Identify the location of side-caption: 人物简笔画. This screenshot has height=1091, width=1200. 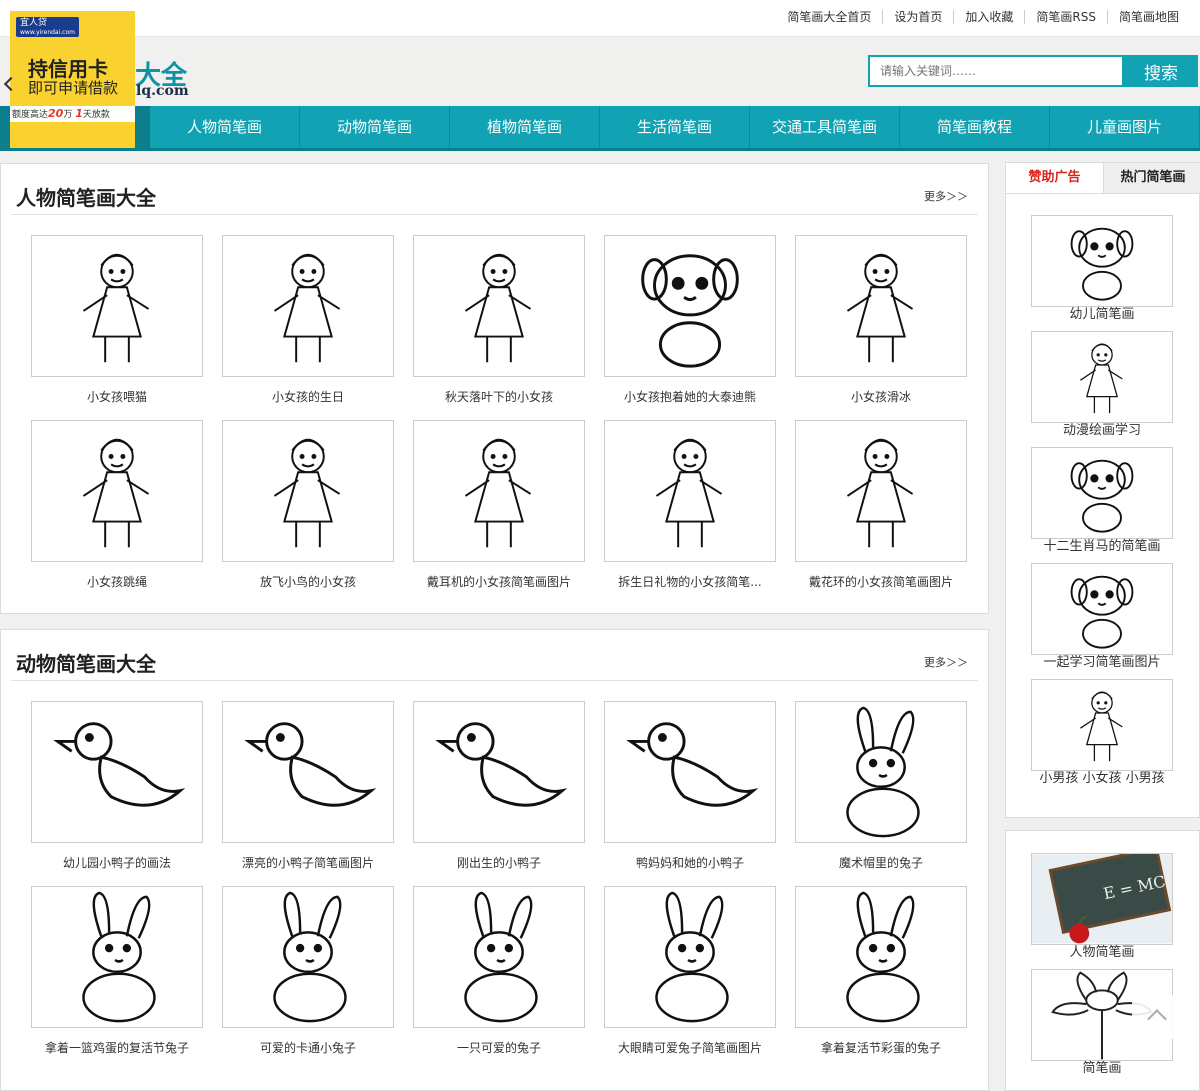
(1102, 953).